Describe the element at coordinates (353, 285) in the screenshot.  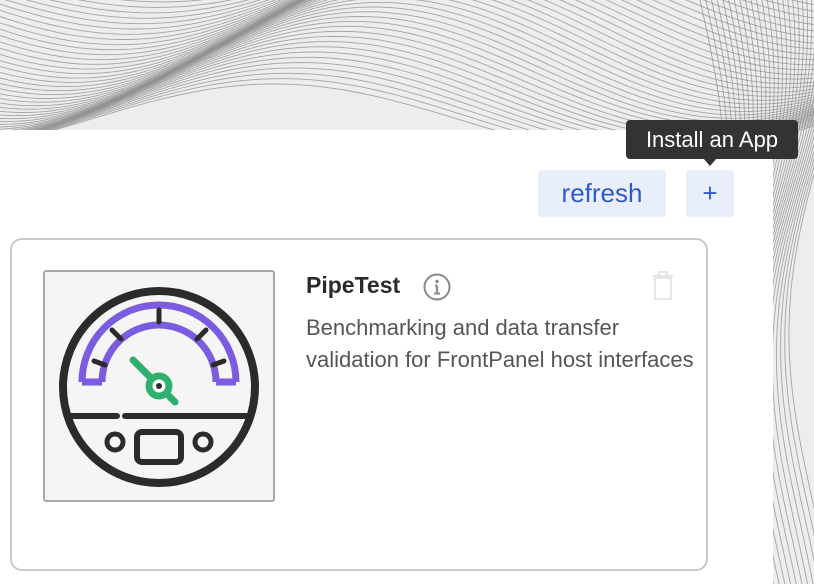
I see `app-title: PipeTest` at that location.